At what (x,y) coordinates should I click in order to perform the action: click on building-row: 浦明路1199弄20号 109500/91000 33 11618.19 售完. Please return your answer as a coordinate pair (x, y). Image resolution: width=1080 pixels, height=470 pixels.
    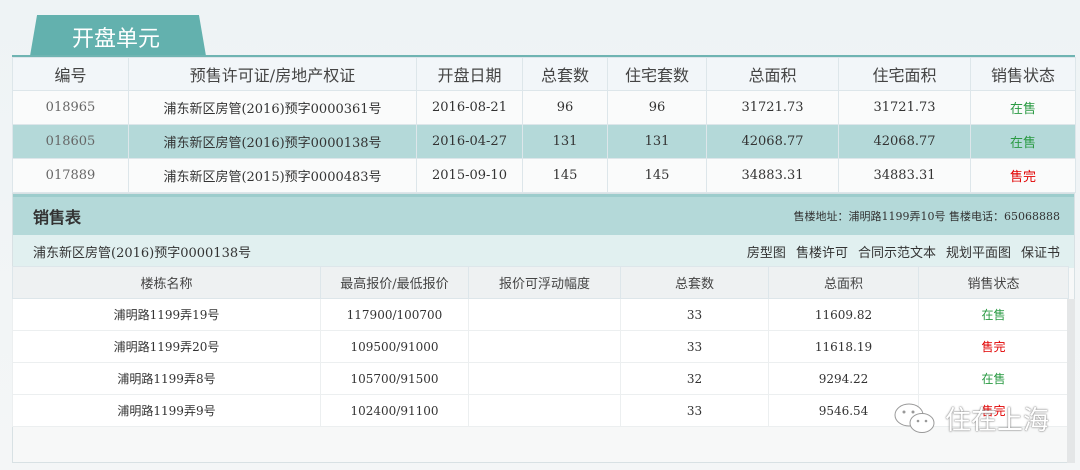
    Looking at the image, I should click on (540, 346).